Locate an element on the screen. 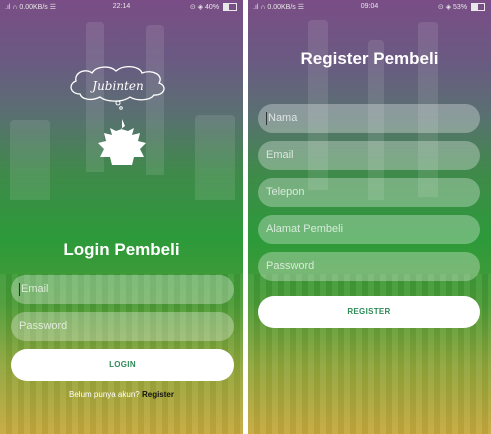 Image resolution: width=491 pixels, height=434 pixels. status-bar: .ıl ∩ 0.00KB/s ☰ 22:14 ⊙ ◈ 40% is located at coordinates (121, 7).